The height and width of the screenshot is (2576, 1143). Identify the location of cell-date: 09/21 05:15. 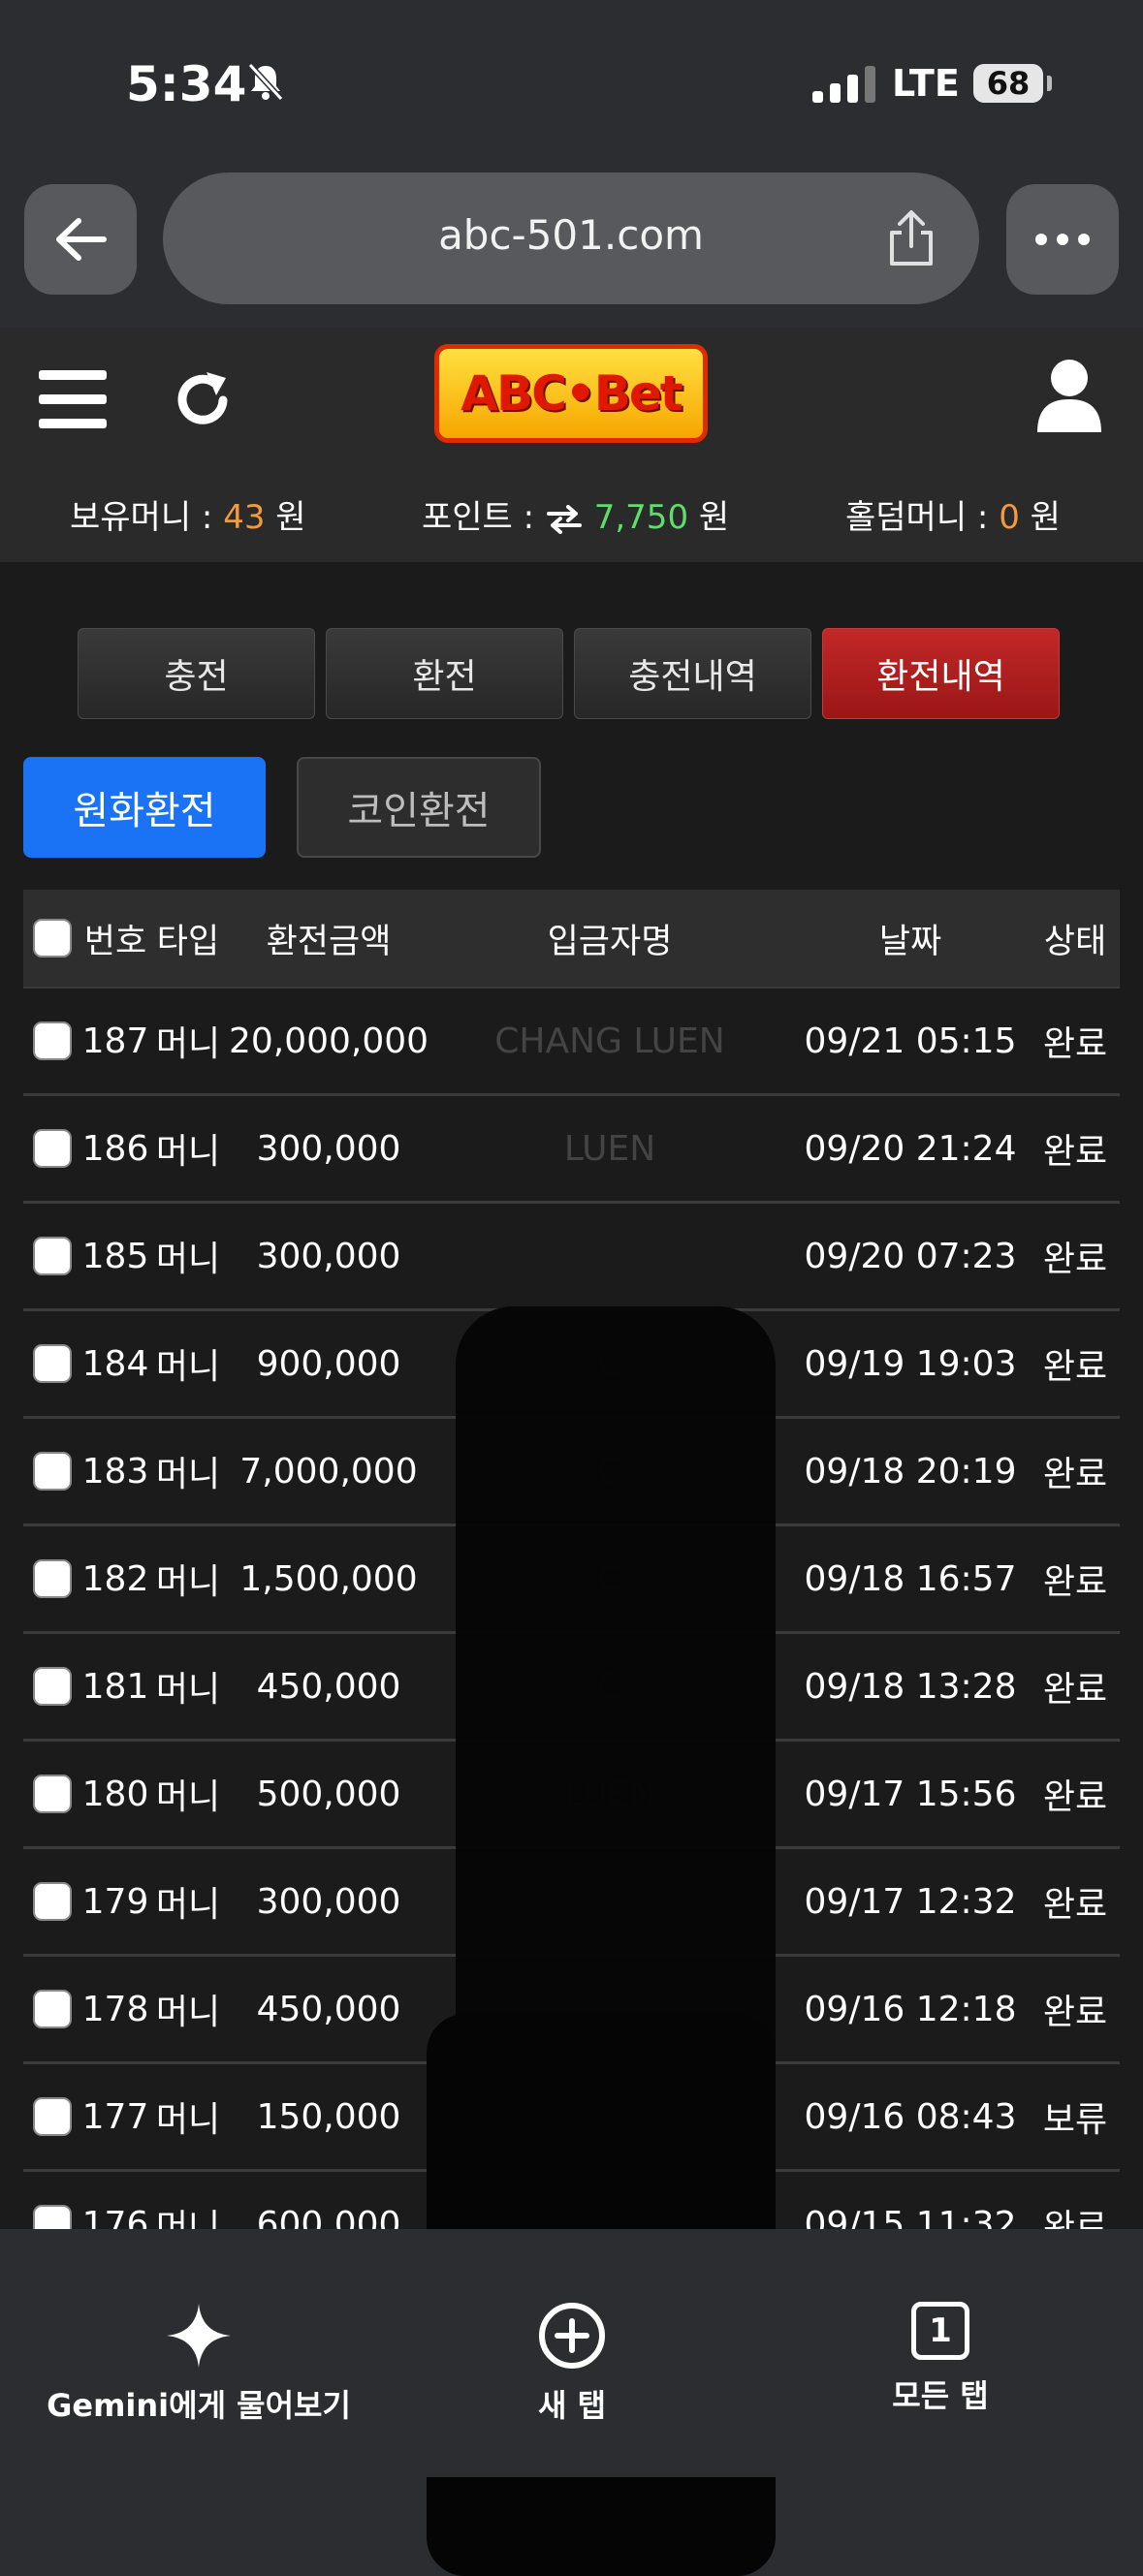
(910, 1041).